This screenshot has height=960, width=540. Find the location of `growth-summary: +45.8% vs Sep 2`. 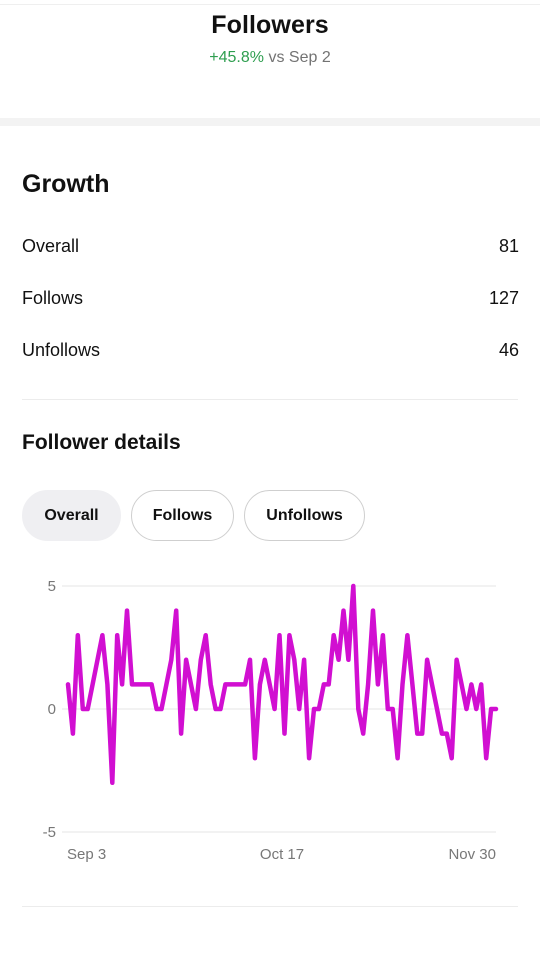

growth-summary: +45.8% vs Sep 2 is located at coordinates (270, 58).